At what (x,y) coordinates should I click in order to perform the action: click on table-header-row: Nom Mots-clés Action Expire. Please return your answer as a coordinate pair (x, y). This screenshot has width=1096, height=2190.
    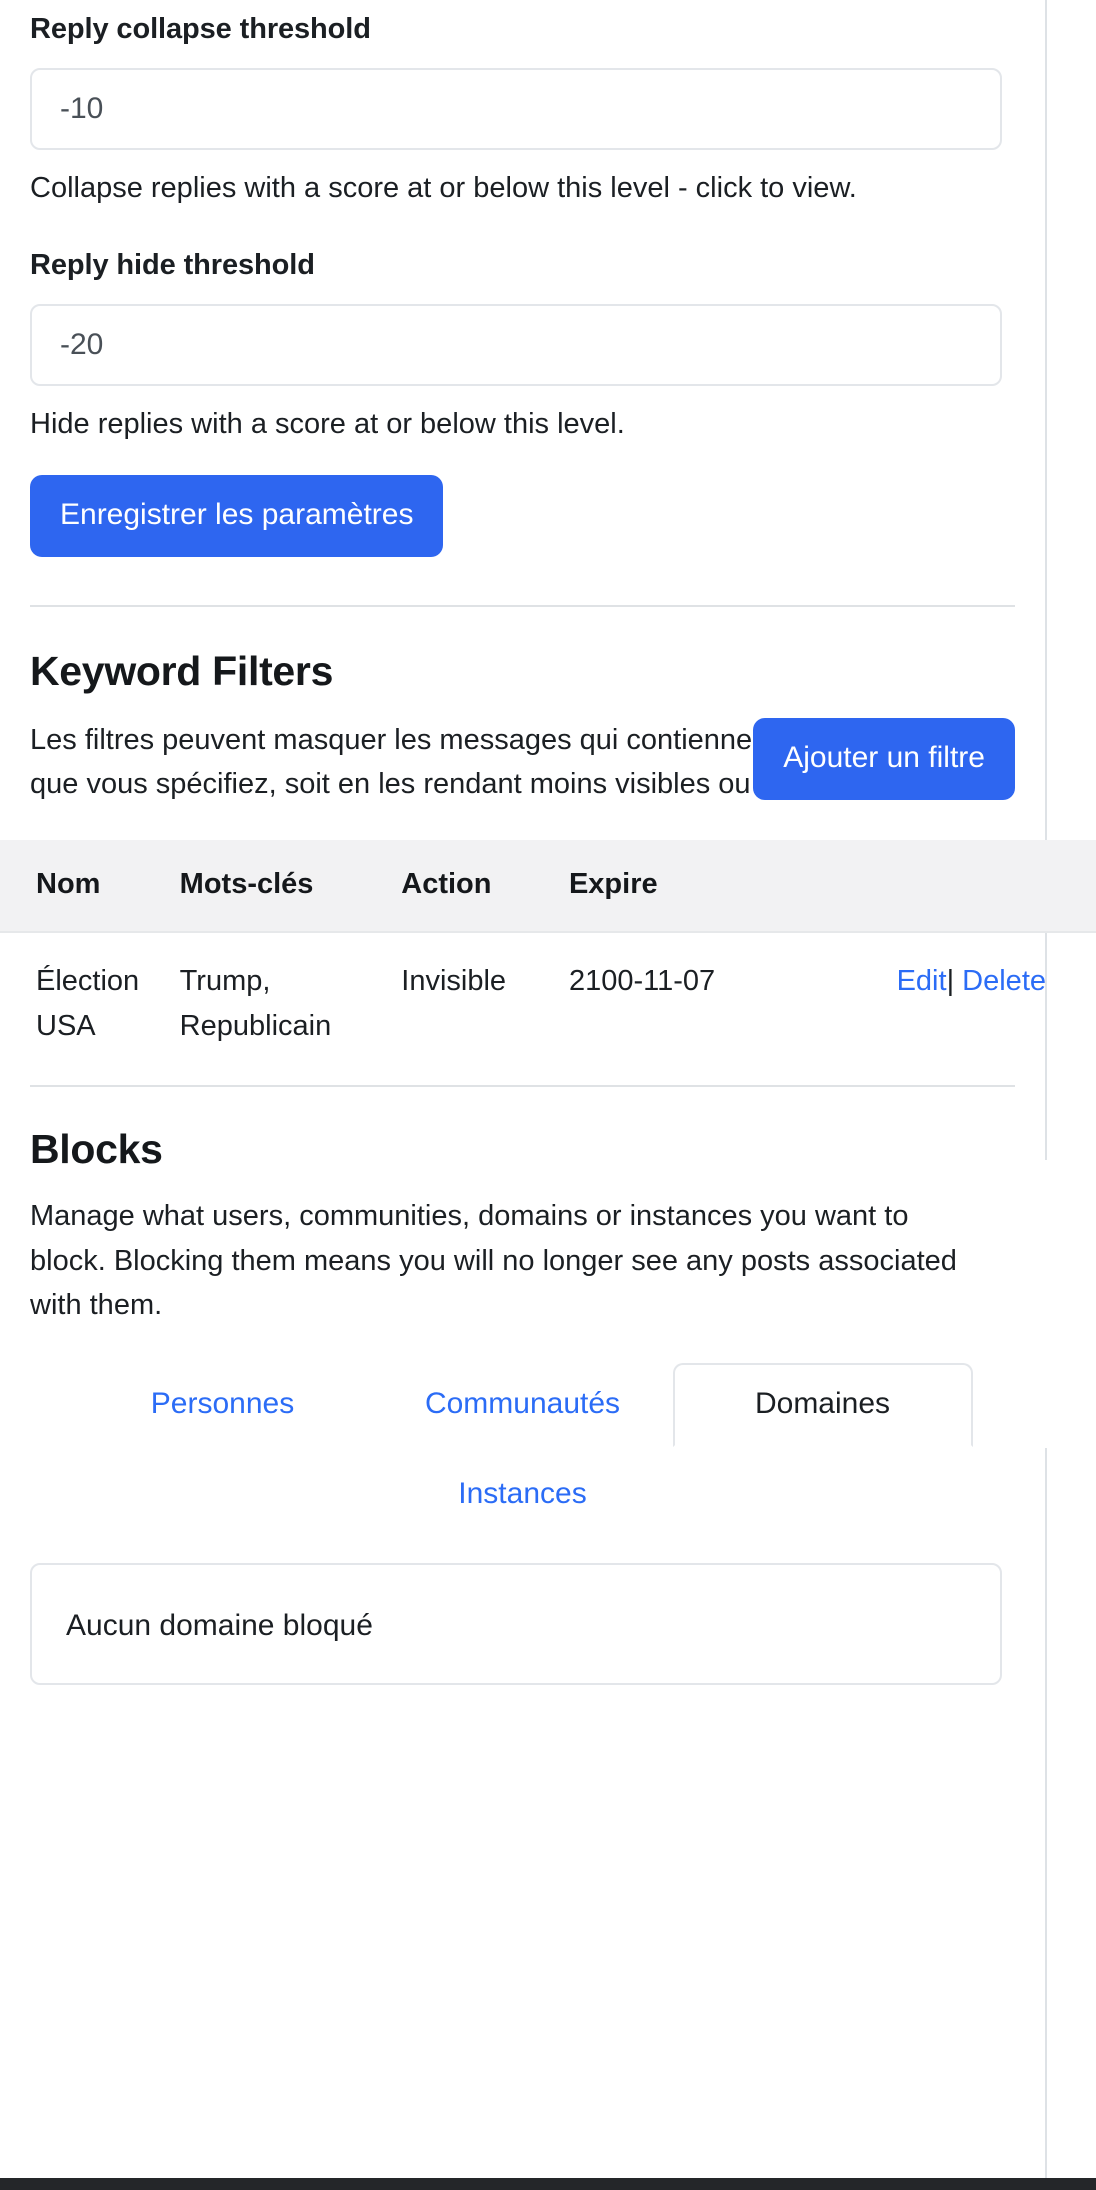
    Looking at the image, I should click on (548, 887).